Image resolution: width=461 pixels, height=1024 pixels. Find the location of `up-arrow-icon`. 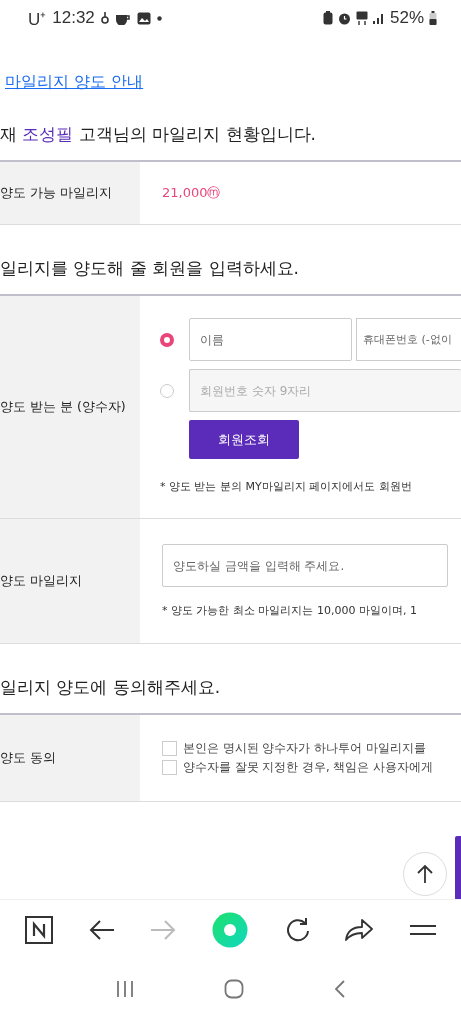

up-arrow-icon is located at coordinates (425, 874).